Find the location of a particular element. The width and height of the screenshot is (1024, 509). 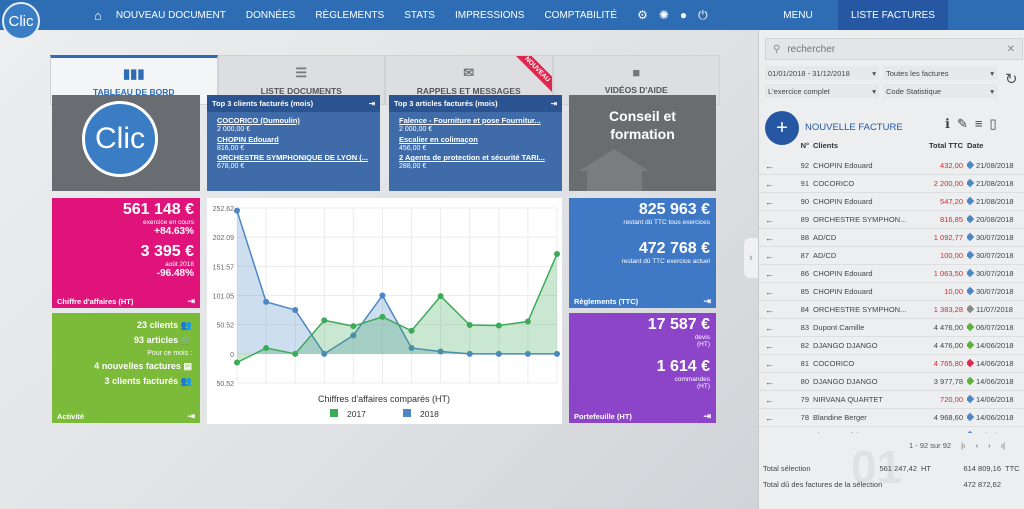

panel-toggle-handle: › is located at coordinates (751, 258).